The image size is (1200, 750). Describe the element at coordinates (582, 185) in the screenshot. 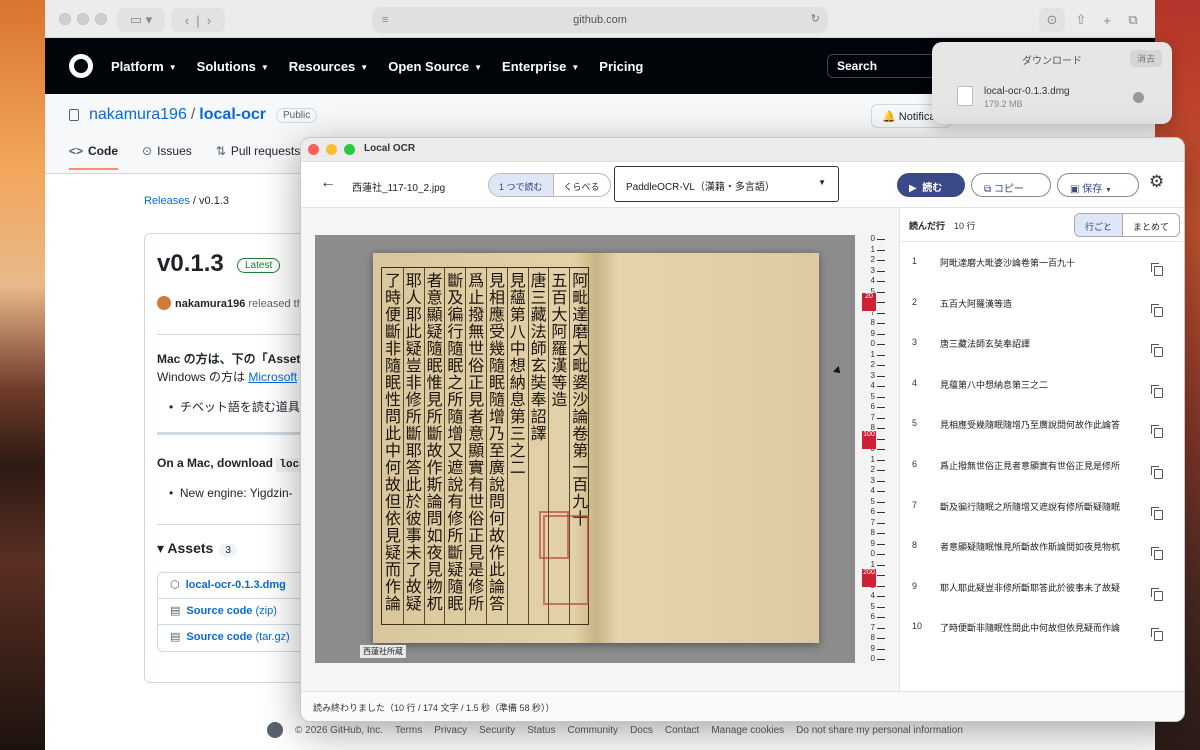

I see `mode-compare-button: くらべる` at that location.